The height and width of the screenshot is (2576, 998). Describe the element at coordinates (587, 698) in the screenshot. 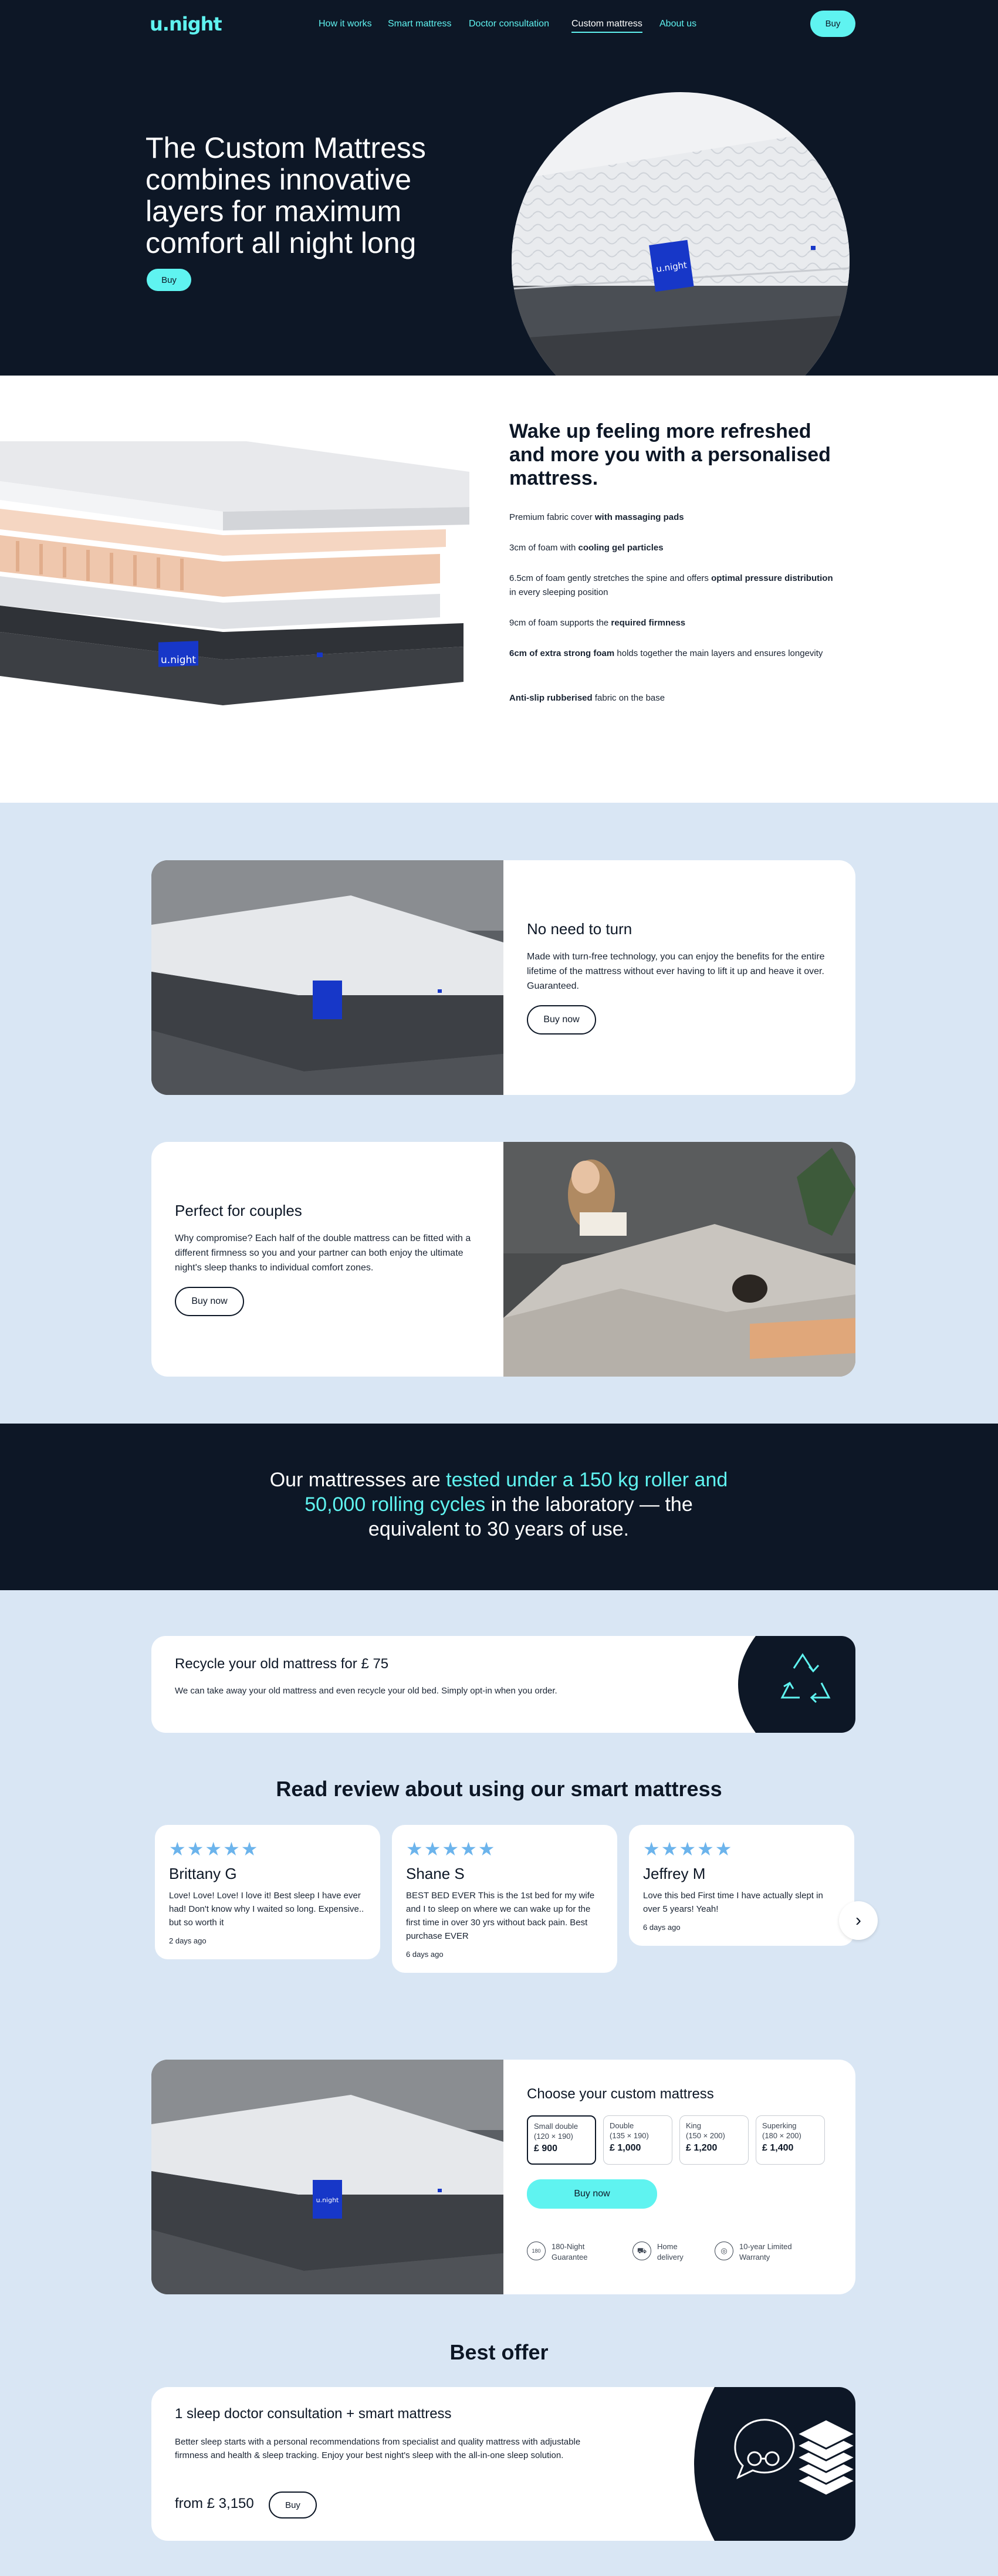

I see `layer-item: Anti-slip rubberised fabric on the base` at that location.